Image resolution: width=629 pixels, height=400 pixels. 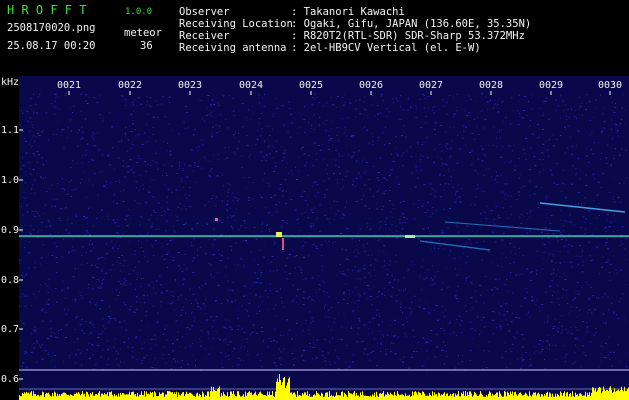 What do you see at coordinates (251, 85) in the screenshot?
I see `time-tick-label: 0024` at bounding box center [251, 85].